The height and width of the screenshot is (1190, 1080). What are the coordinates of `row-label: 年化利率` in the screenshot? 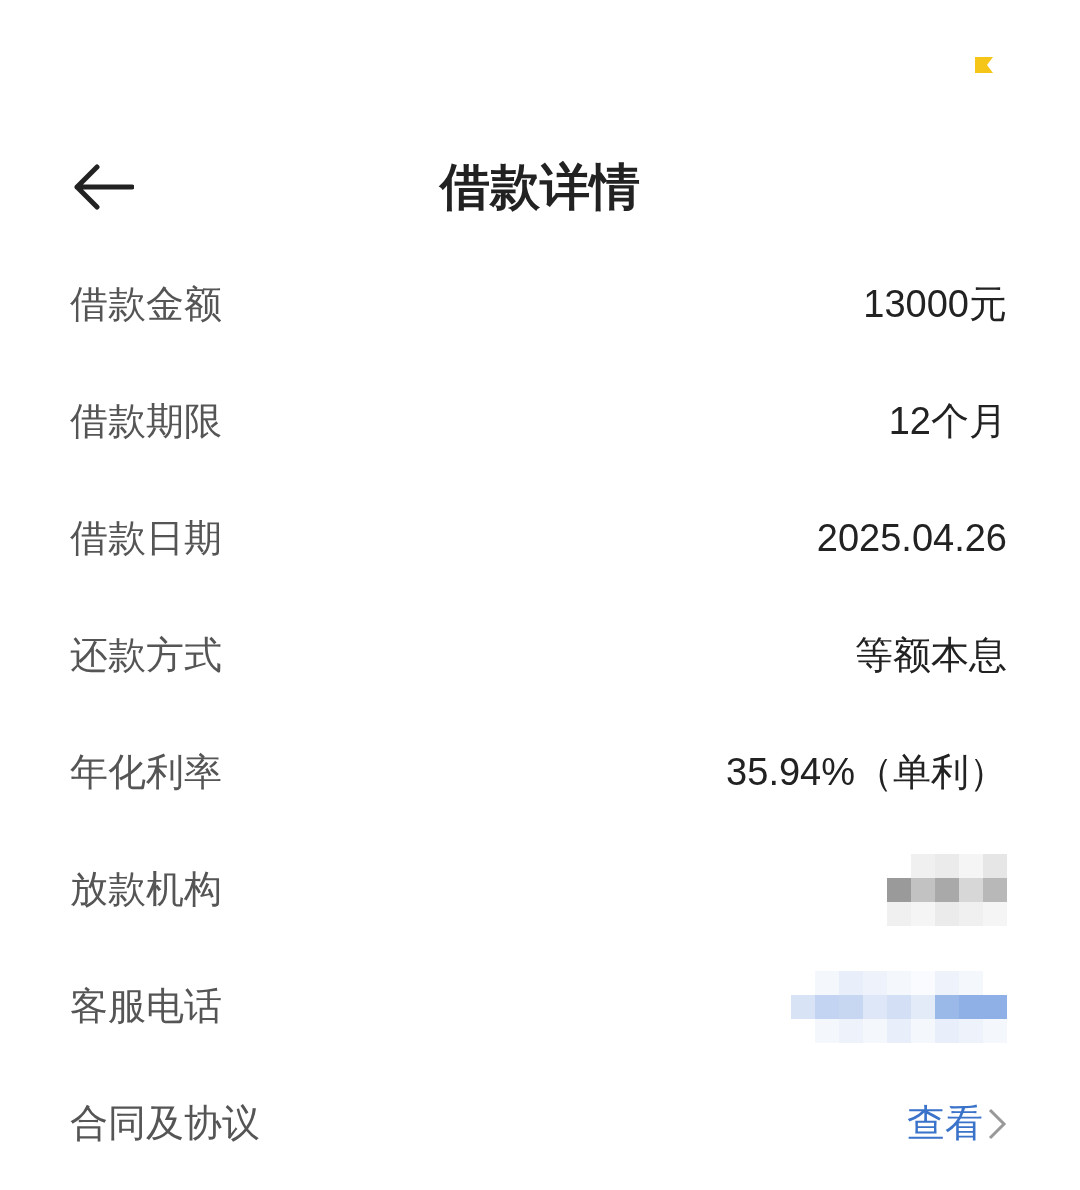 It's located at (146, 772).